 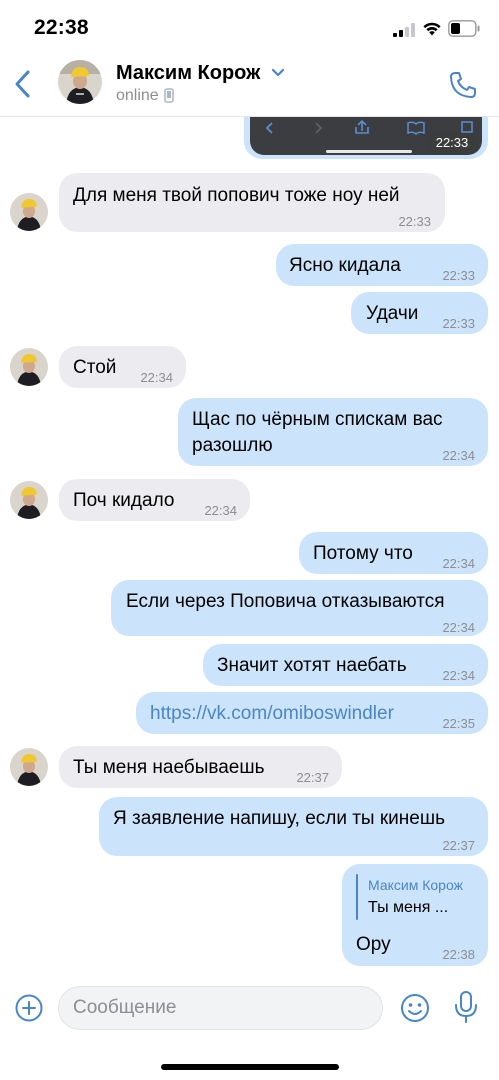 What do you see at coordinates (458, 954) in the screenshot?
I see `message-time: 22:38` at bounding box center [458, 954].